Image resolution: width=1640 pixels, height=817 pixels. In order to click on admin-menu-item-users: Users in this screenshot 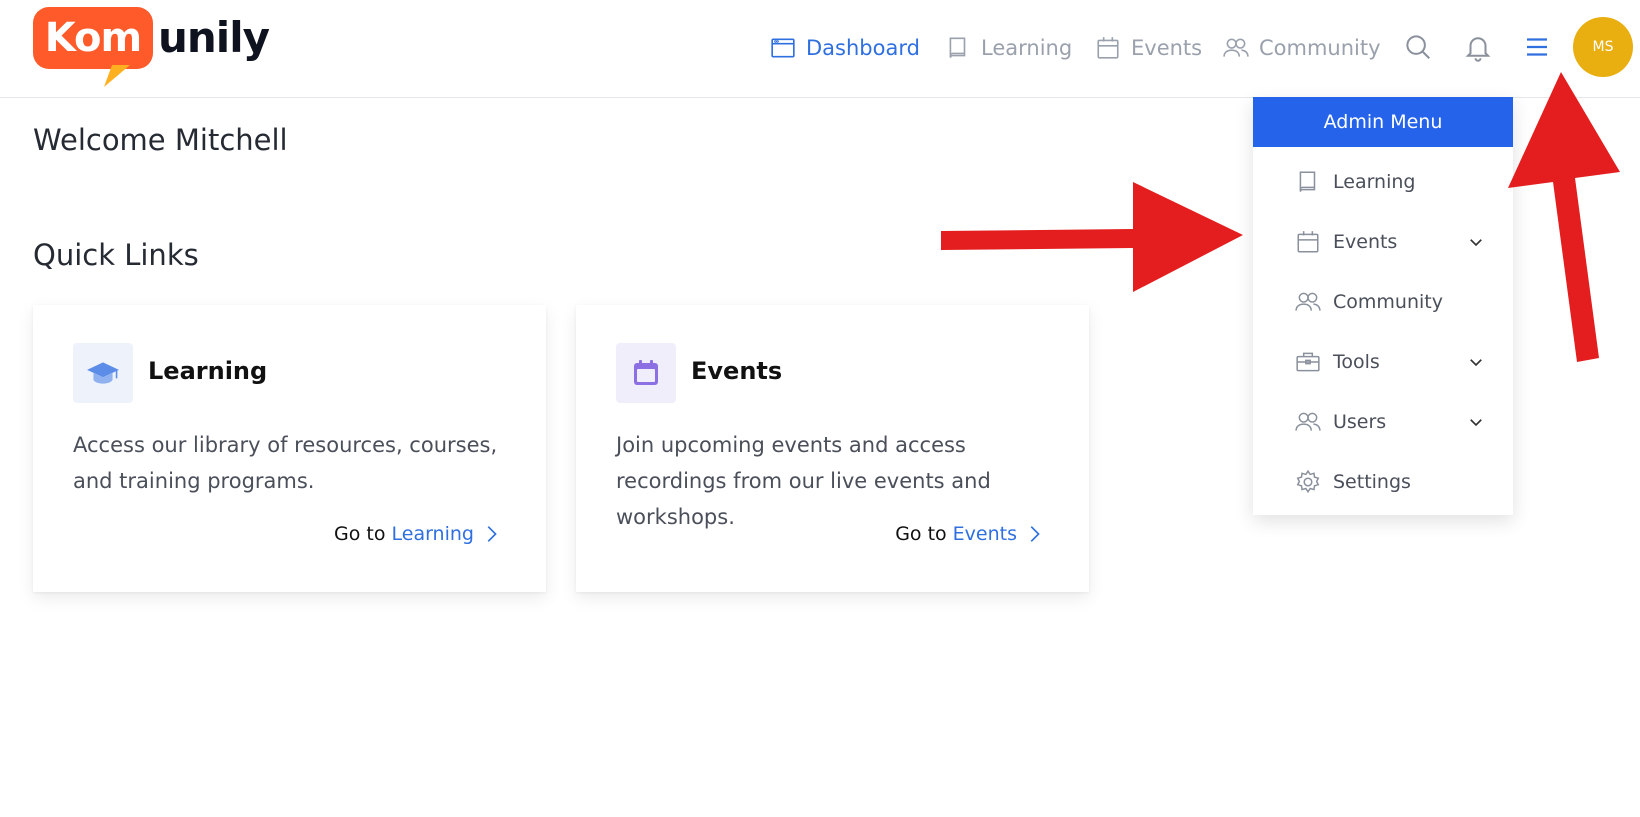, I will do `click(1390, 422)`.